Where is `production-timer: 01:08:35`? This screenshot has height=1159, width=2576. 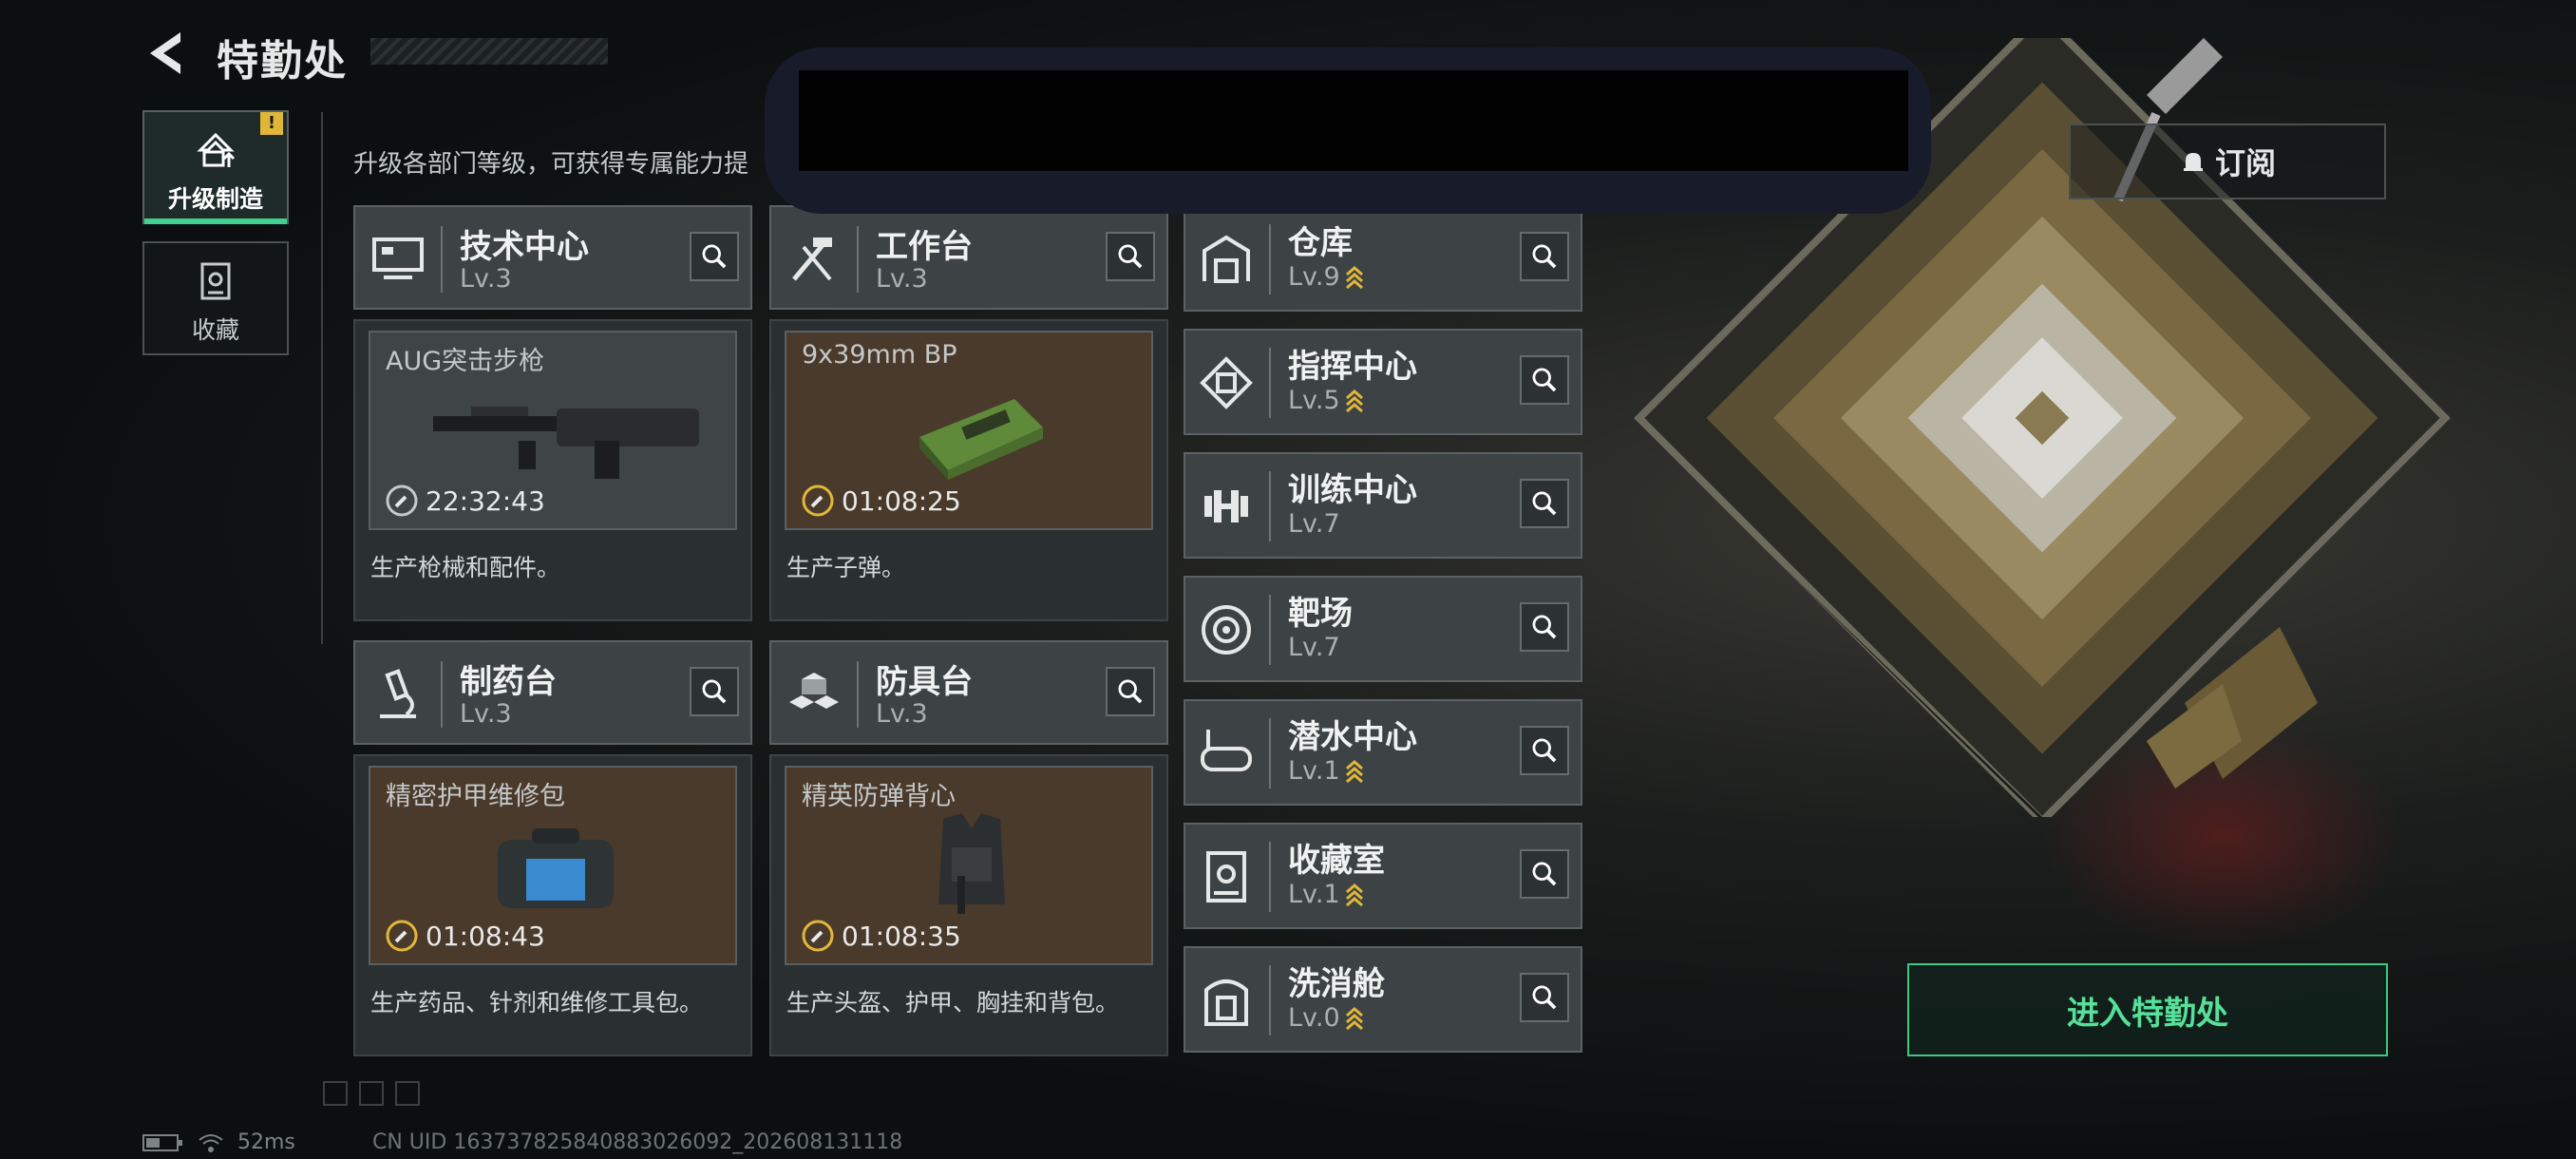 production-timer: 01:08:35 is located at coordinates (881, 936).